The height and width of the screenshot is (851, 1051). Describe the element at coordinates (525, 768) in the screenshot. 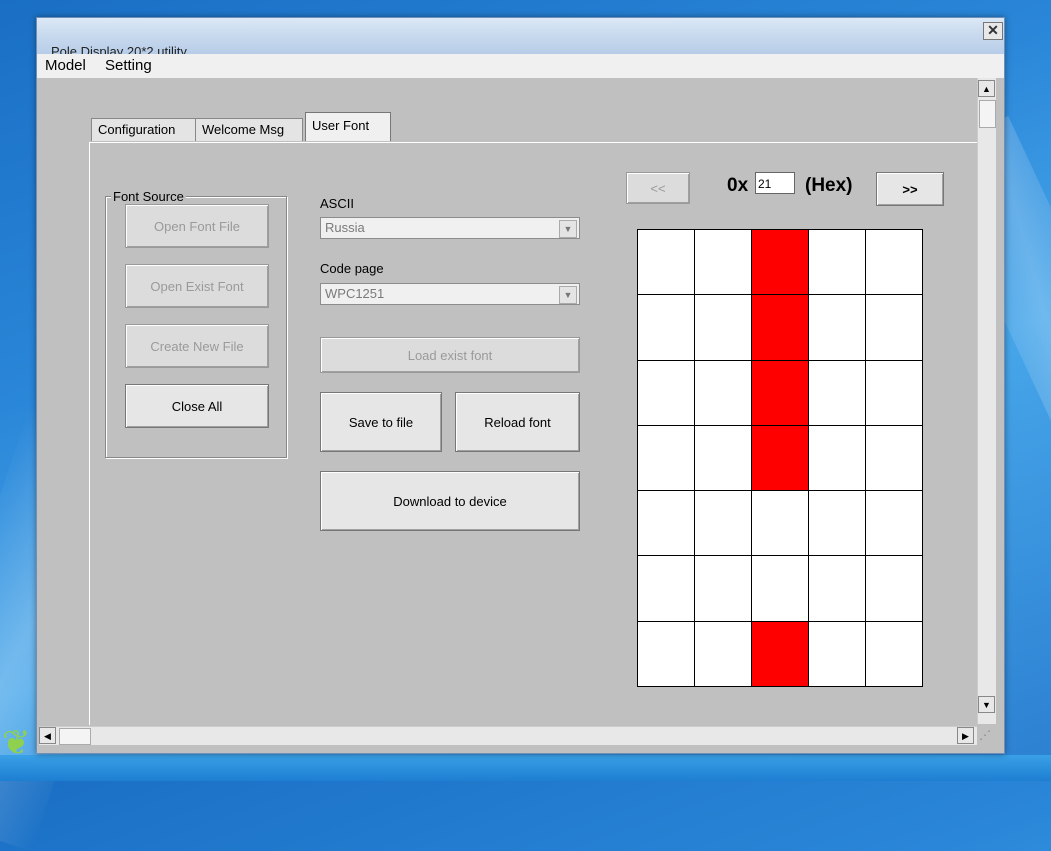

I see `taskbar-strip` at that location.